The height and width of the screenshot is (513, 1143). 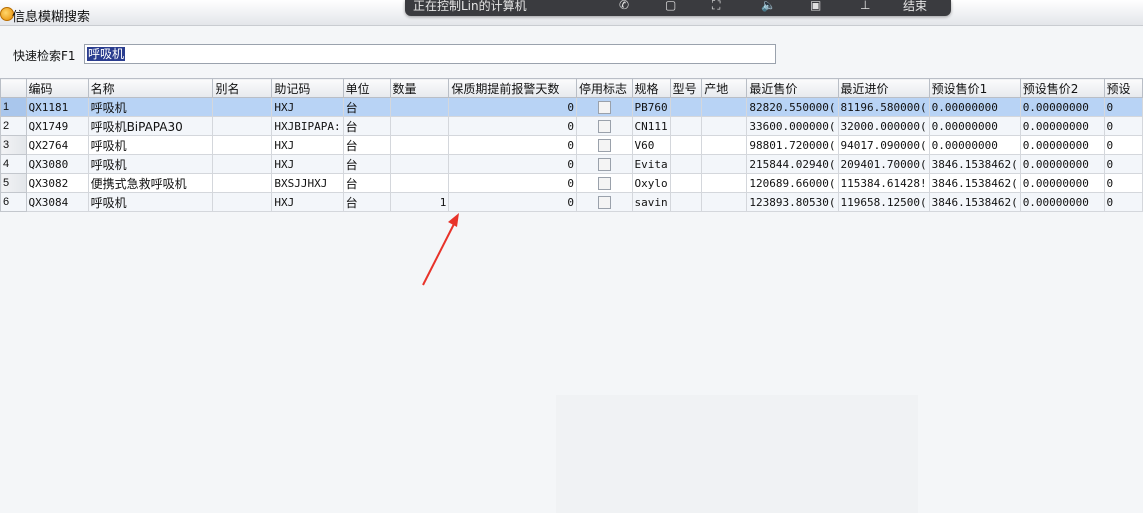 What do you see at coordinates (439, 253) in the screenshot?
I see `annotation-arrow-line` at bounding box center [439, 253].